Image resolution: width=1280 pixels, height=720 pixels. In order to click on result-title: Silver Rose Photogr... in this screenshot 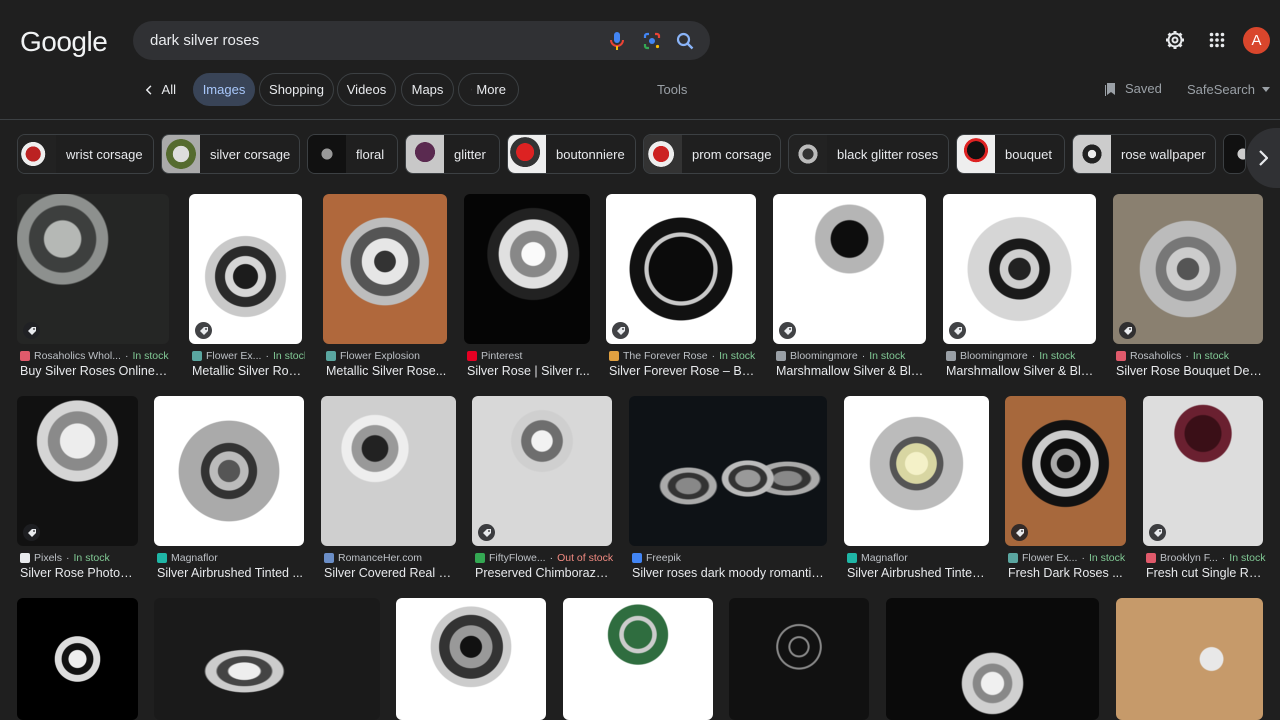, I will do `click(79, 573)`.